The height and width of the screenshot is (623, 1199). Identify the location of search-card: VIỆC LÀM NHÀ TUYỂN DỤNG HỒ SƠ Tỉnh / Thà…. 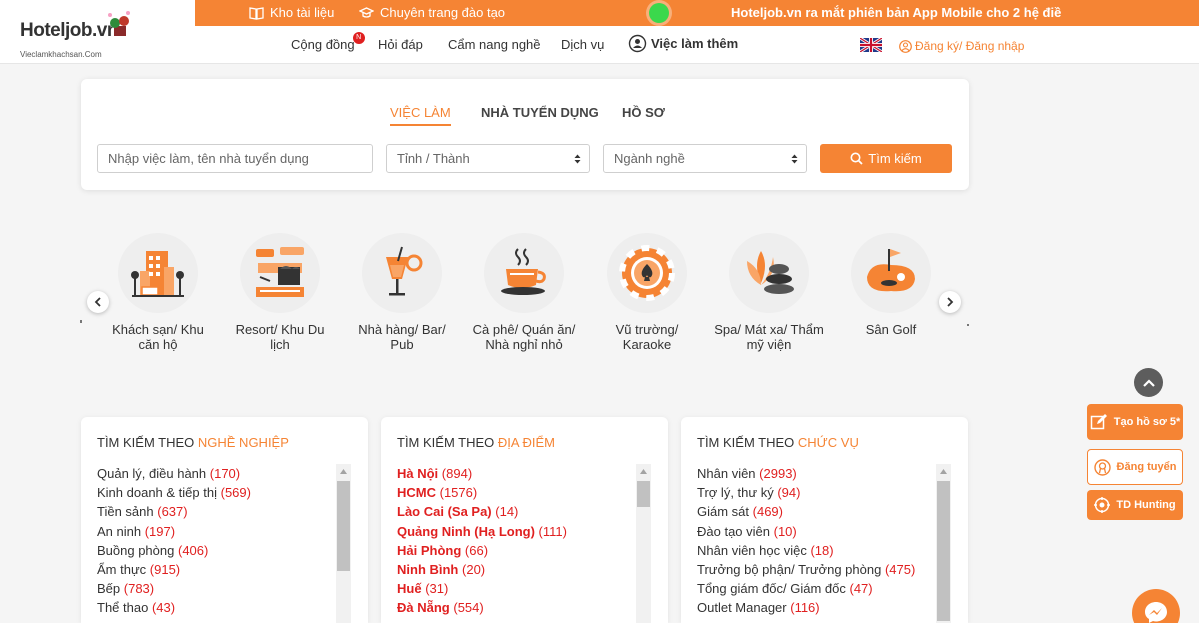
(525, 134).